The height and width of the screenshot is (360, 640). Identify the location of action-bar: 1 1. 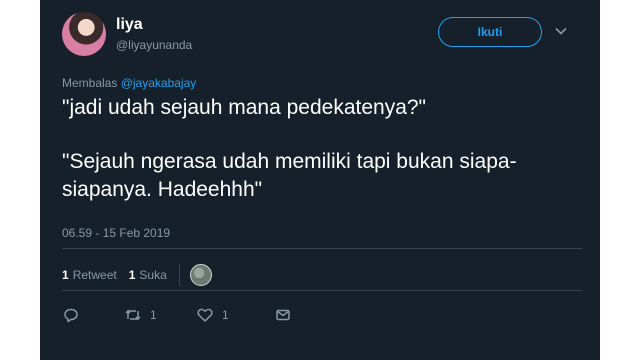
(177, 315).